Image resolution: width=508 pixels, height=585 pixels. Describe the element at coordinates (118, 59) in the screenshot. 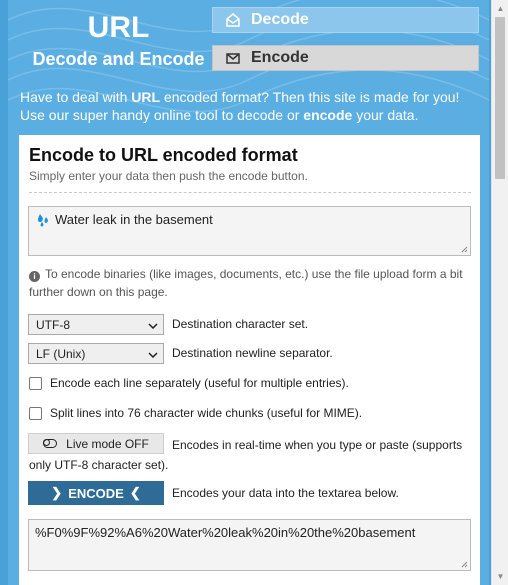

I see `logo-subtitle: Decode and Encode` at that location.